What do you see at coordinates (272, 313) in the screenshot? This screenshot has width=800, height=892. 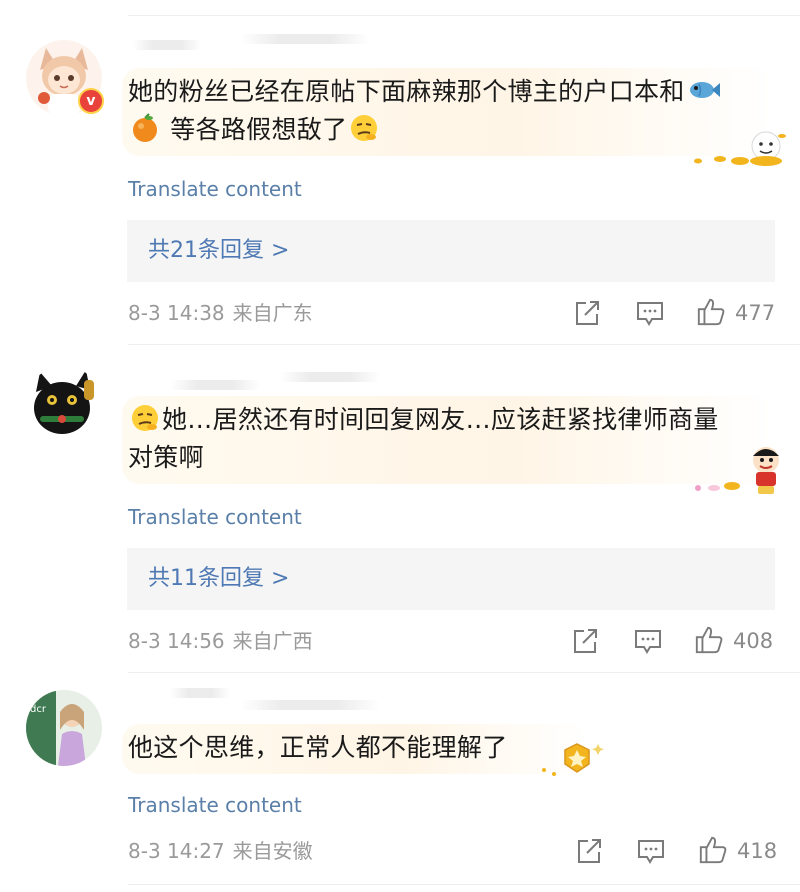 I see `location: 来自广东` at bounding box center [272, 313].